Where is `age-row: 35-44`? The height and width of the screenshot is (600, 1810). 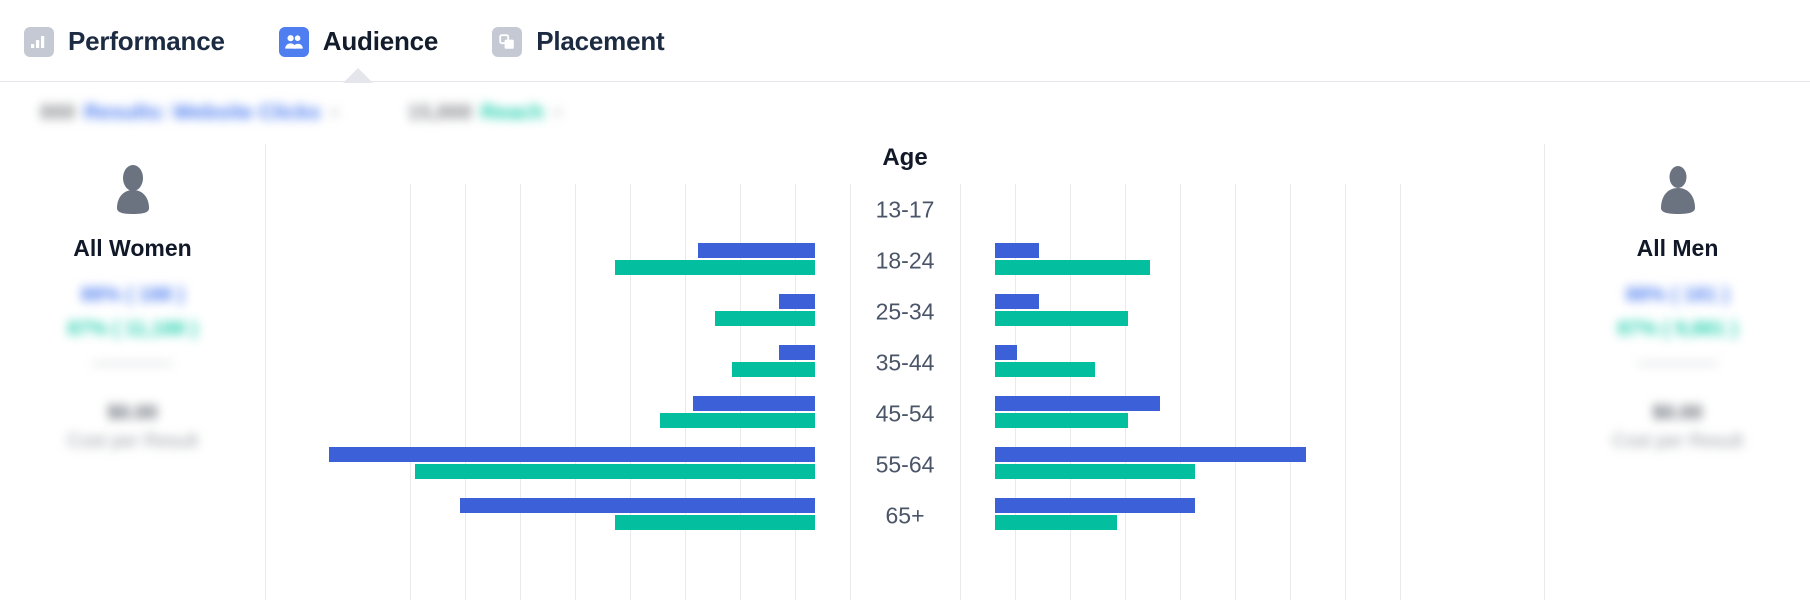 age-row: 35-44 is located at coordinates (905, 362).